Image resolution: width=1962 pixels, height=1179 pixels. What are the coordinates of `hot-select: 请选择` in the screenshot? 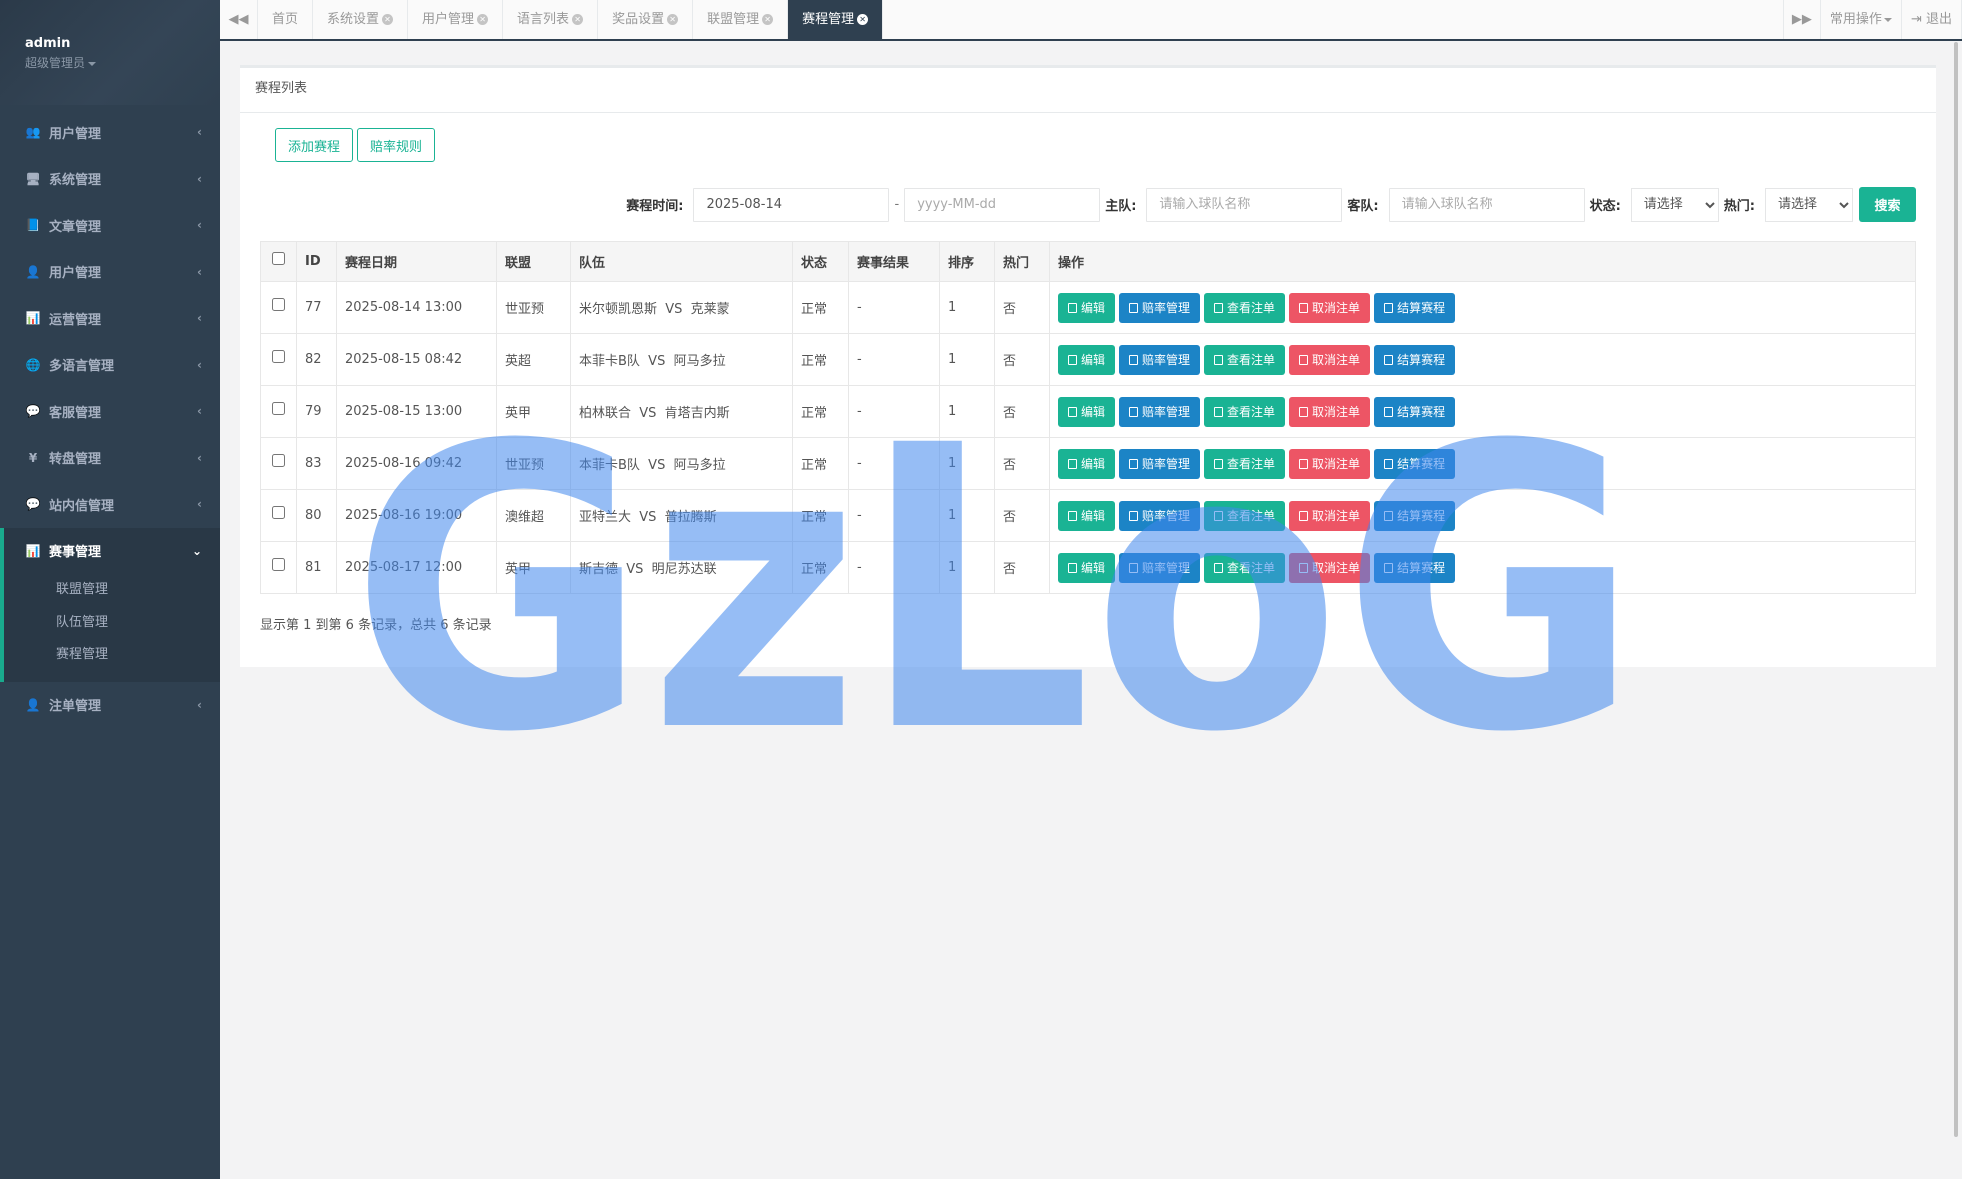 It's located at (1809, 204).